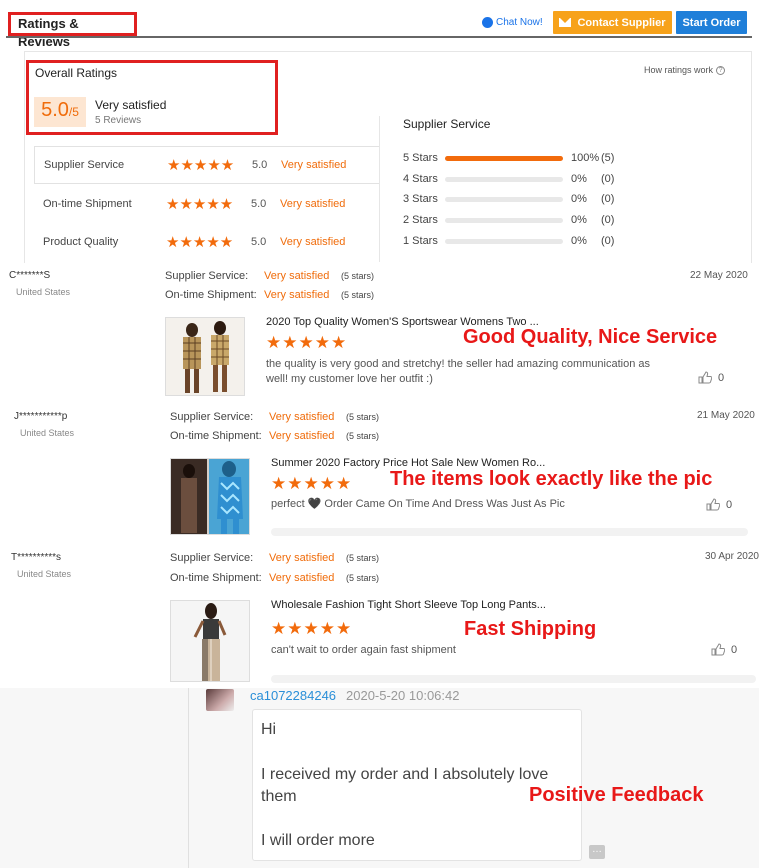 Image resolution: width=759 pixels, height=868 pixels. I want to click on overall-ratings-title: Overall Ratings, so click(76, 73).